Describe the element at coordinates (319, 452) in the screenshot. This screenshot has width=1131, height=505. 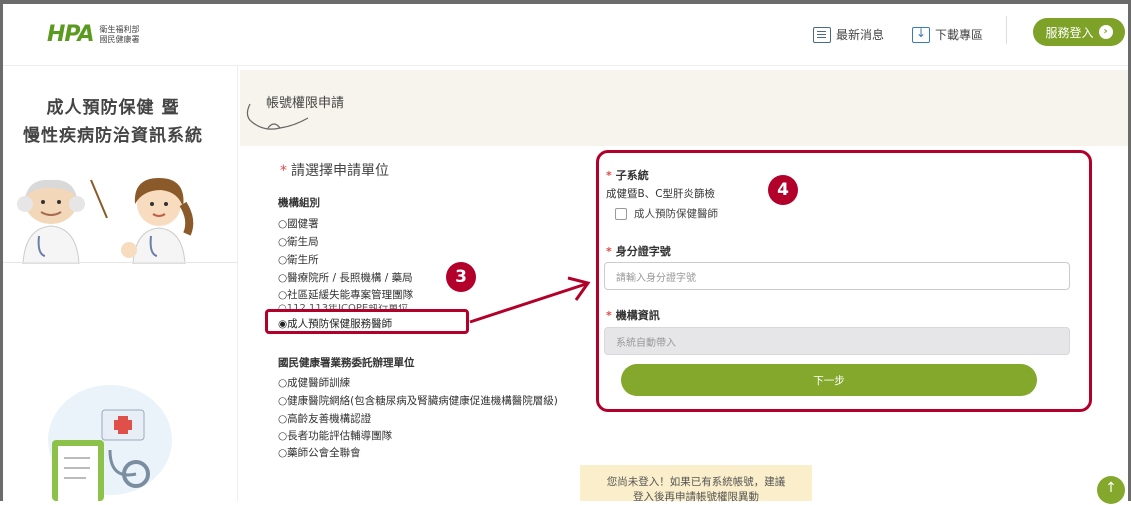
I see `radio-option: ○藥師公會全聯會` at that location.